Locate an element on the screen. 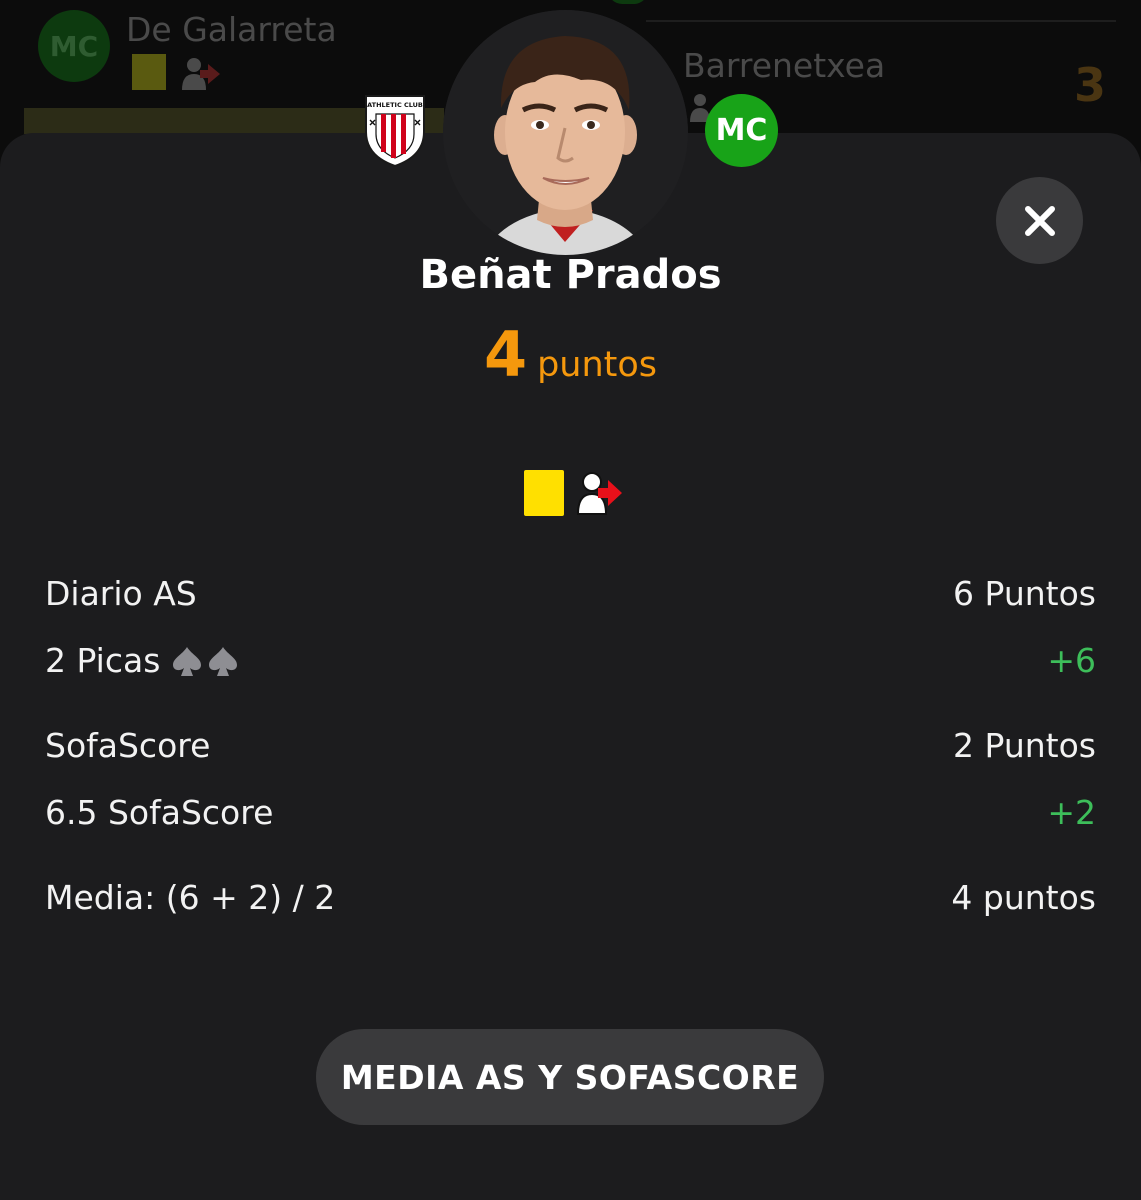 This screenshot has width=1141, height=1200. close-button is located at coordinates (1039, 220).